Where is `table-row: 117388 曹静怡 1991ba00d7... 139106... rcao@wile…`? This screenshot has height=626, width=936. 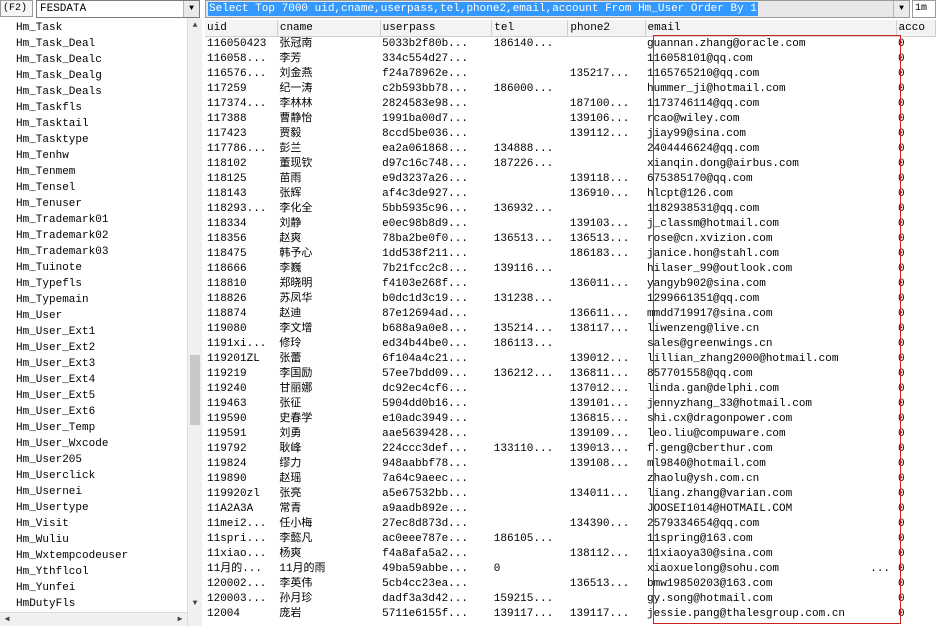
table-row: 117388 曹静怡 1991ba00d7... 139106... rcao@wile… is located at coordinates (570, 119).